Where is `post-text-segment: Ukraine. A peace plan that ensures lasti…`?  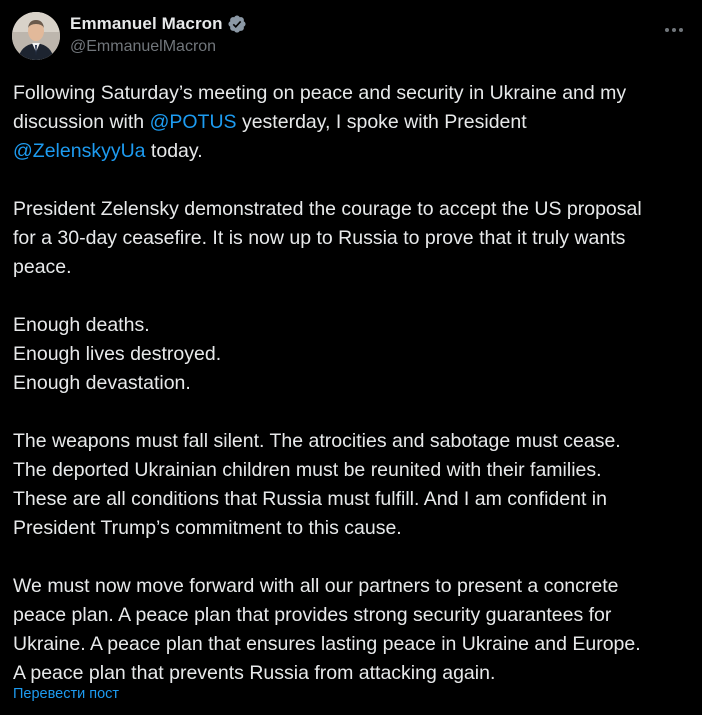
post-text-segment: Ukraine. A peace plan that ensures lasti… is located at coordinates (327, 644).